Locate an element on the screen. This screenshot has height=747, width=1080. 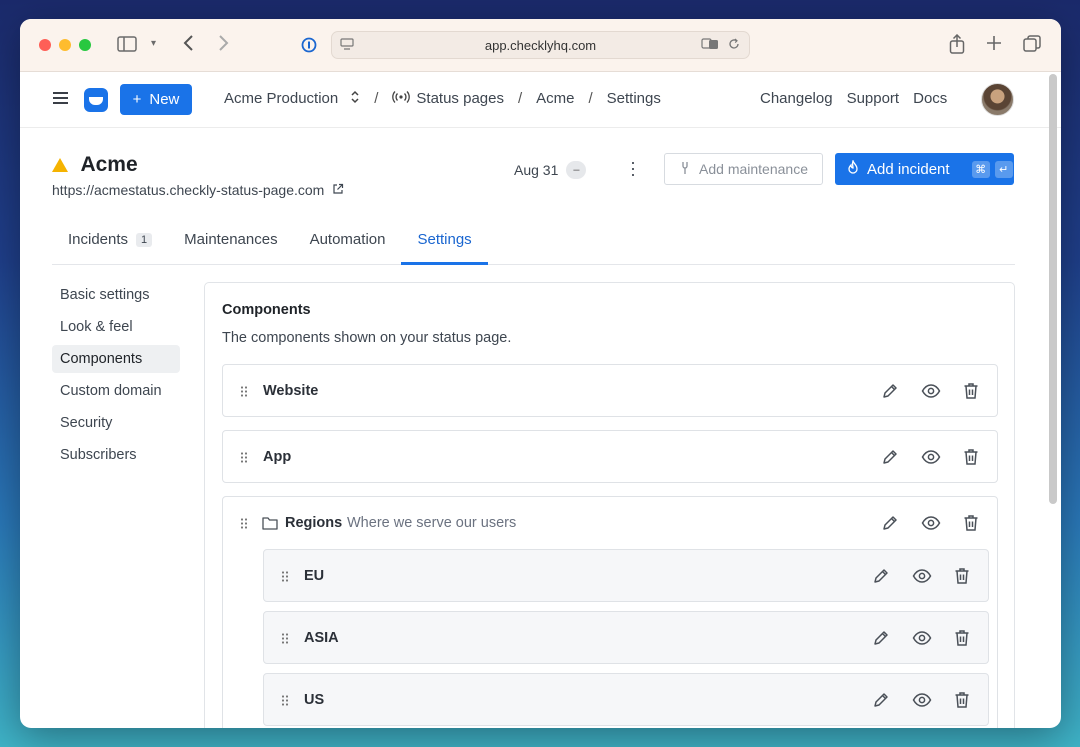
wrench-icon is located at coordinates (685, 169).